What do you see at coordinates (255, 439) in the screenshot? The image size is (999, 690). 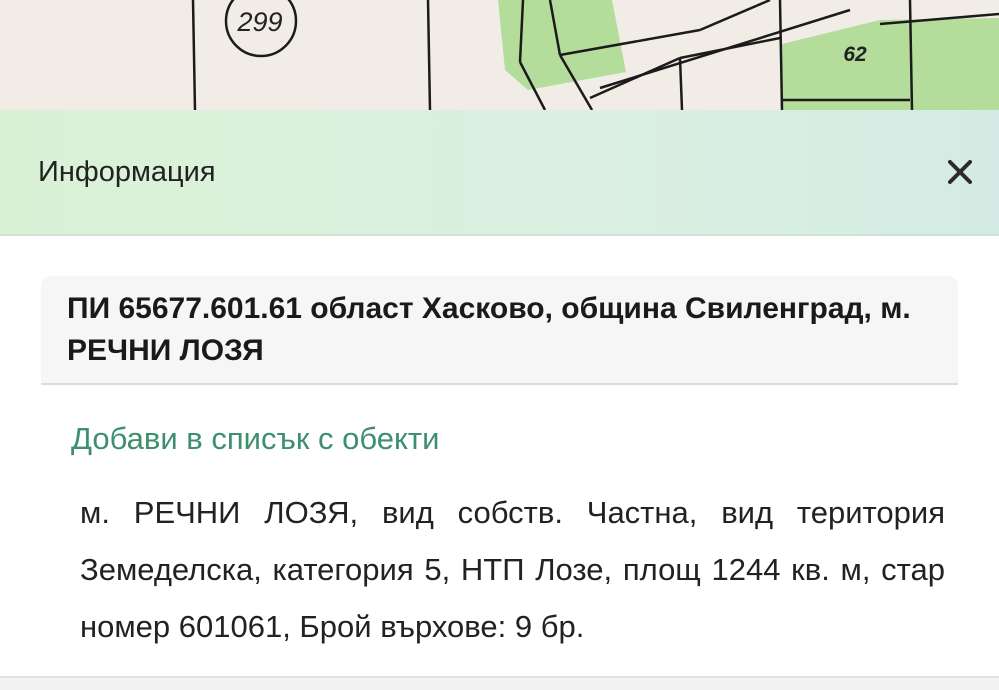 I see `add-to-list-link: Добави в списък с обекти` at bounding box center [255, 439].